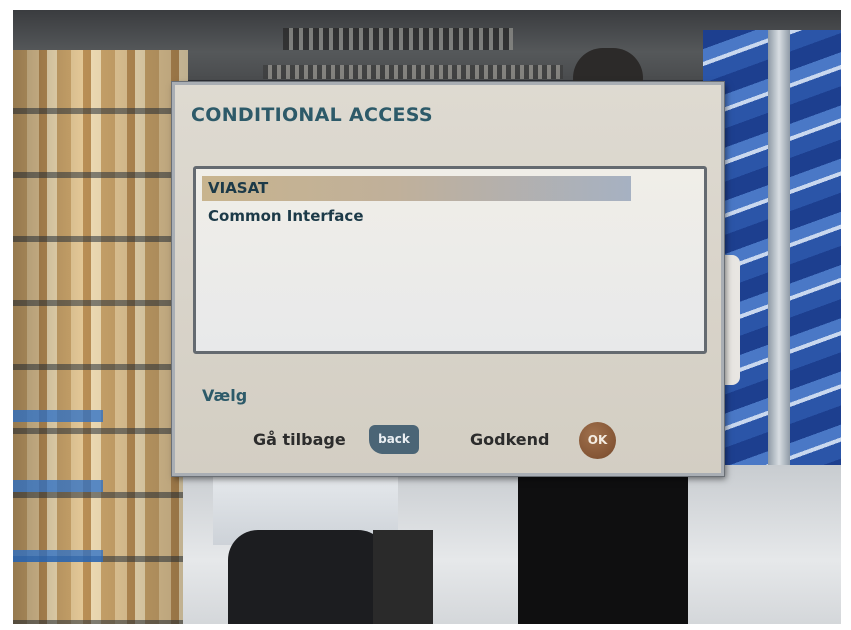 The width and height of the screenshot is (851, 630). I want to click on back-key-icon: back, so click(394, 439).